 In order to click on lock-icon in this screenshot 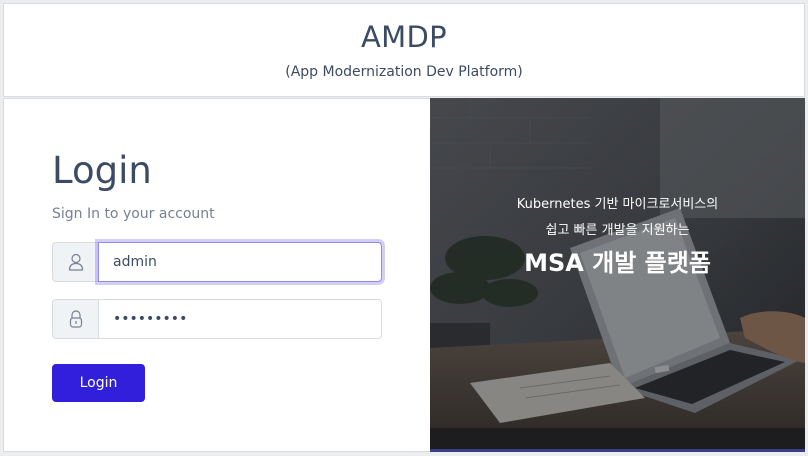, I will do `click(75, 319)`.